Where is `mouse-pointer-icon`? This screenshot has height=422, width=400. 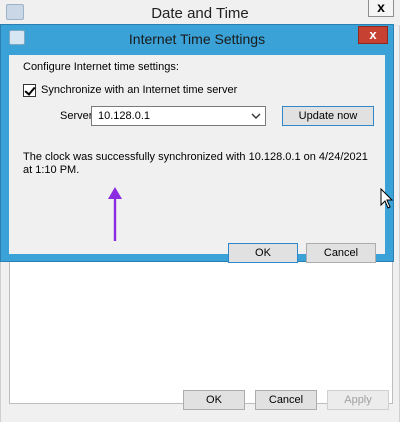 mouse-pointer-icon is located at coordinates (387, 198).